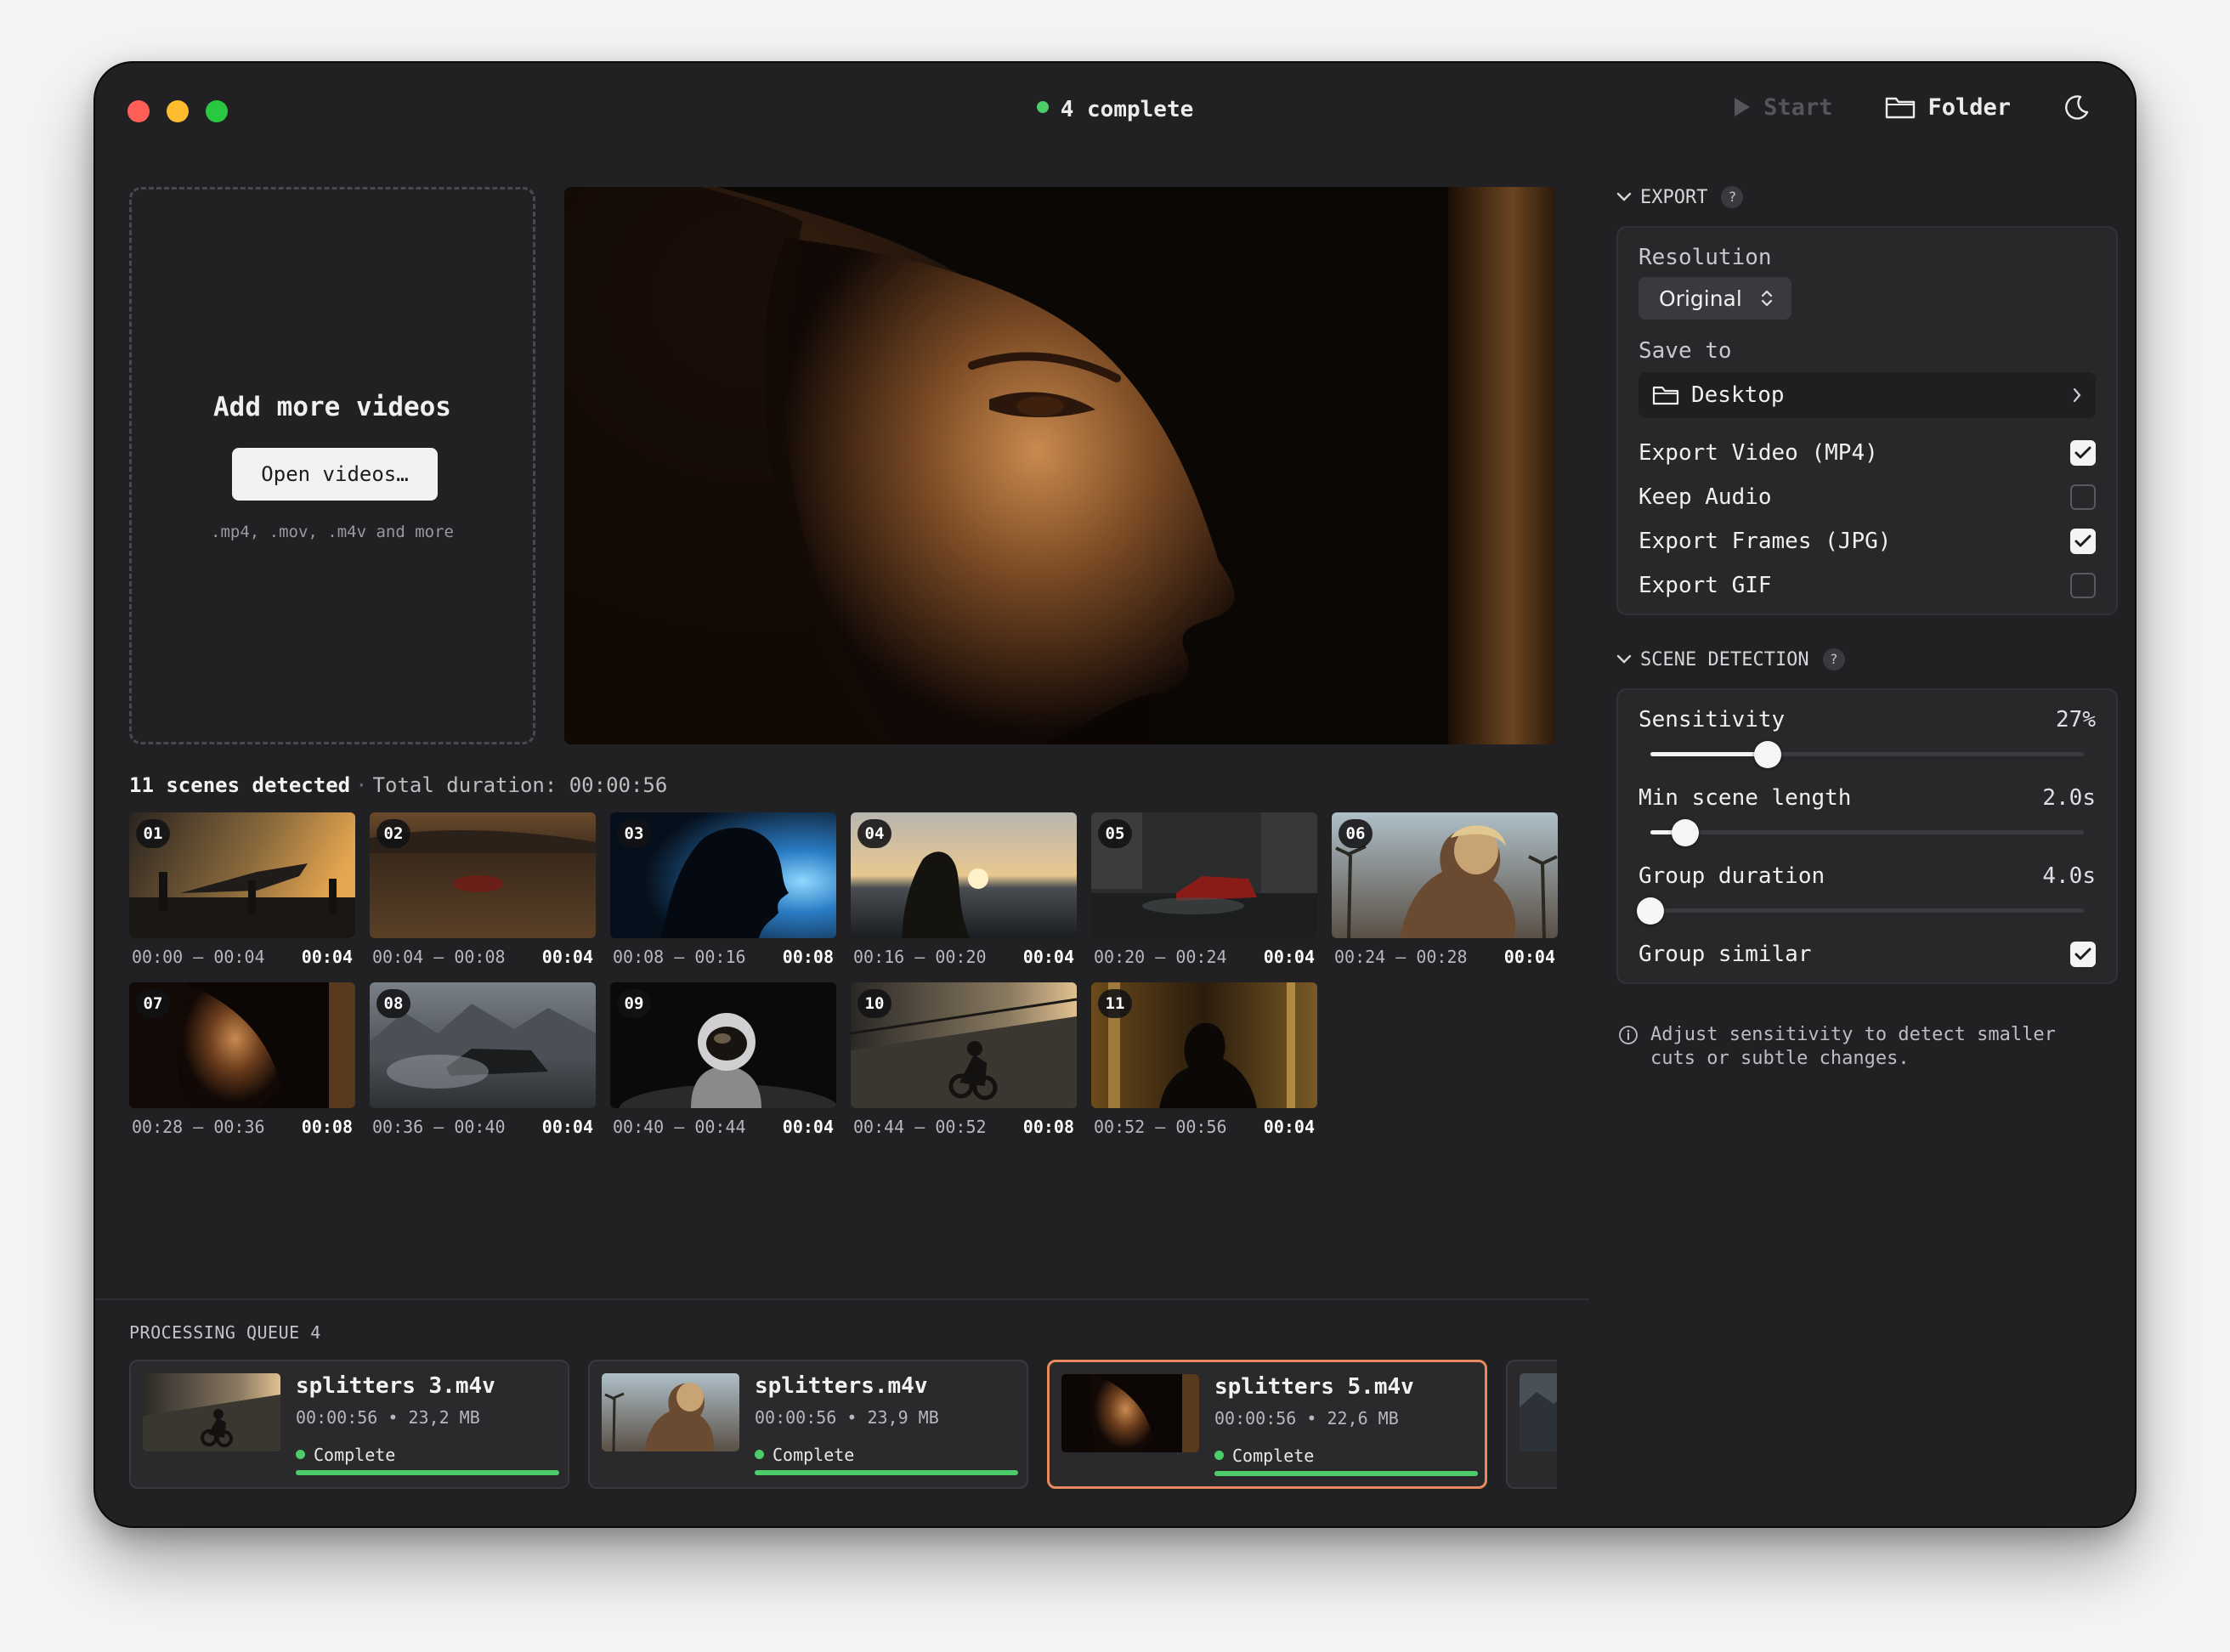 Image resolution: width=2230 pixels, height=1652 pixels. Describe the element at coordinates (2083, 585) in the screenshot. I see `export-gif-checkbox` at that location.